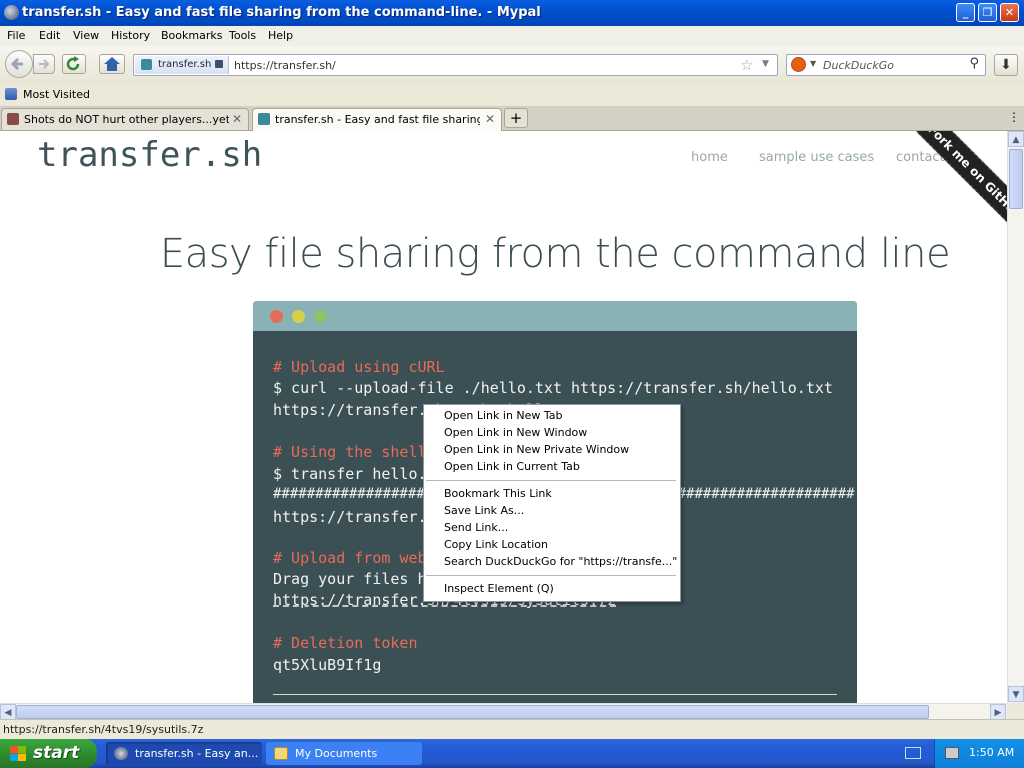 The height and width of the screenshot is (768, 1024). Describe the element at coordinates (350, 558) in the screenshot. I see `terminal-line: # Upload from web` at that location.